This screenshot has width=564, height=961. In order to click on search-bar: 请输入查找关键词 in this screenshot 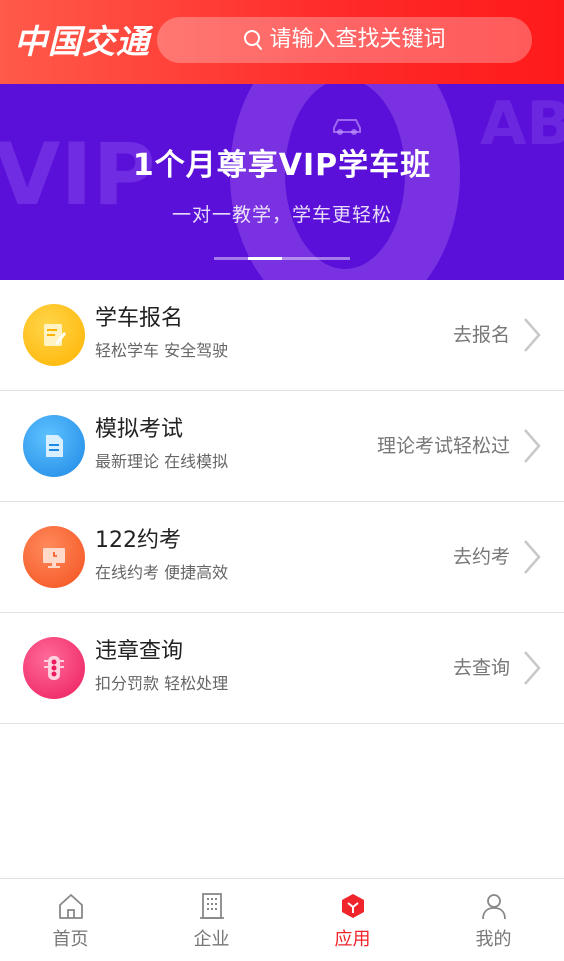, I will do `click(344, 40)`.